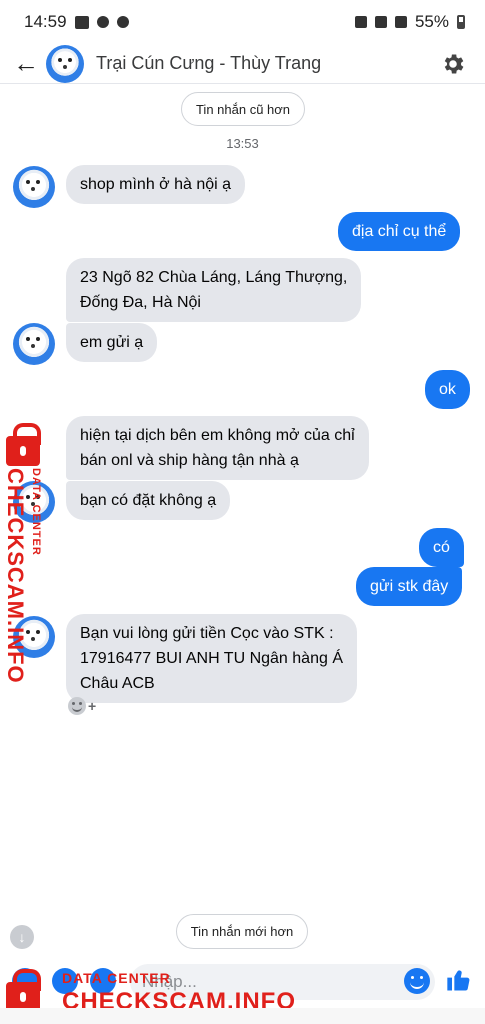 This screenshot has height=1024, width=485. I want to click on add-reaction-button: +, so click(82, 706).